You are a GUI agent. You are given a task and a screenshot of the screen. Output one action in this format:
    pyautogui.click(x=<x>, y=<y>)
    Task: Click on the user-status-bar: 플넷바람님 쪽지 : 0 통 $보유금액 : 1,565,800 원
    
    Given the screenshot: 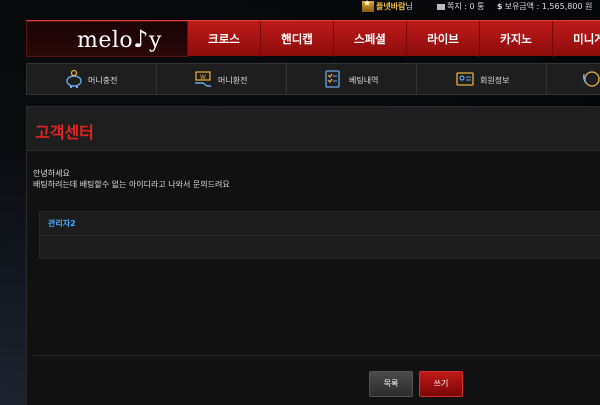 What is the action you would take?
    pyautogui.click(x=300, y=7)
    